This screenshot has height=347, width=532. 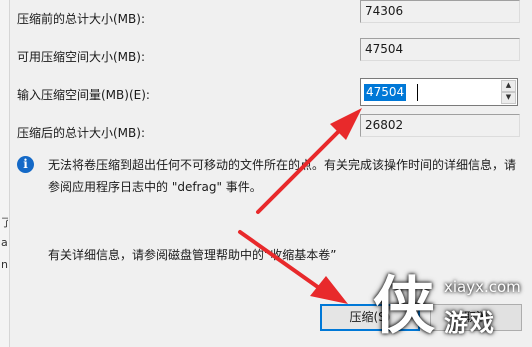 What do you see at coordinates (403, 305) in the screenshot?
I see `watermark-logo: 侠` at bounding box center [403, 305].